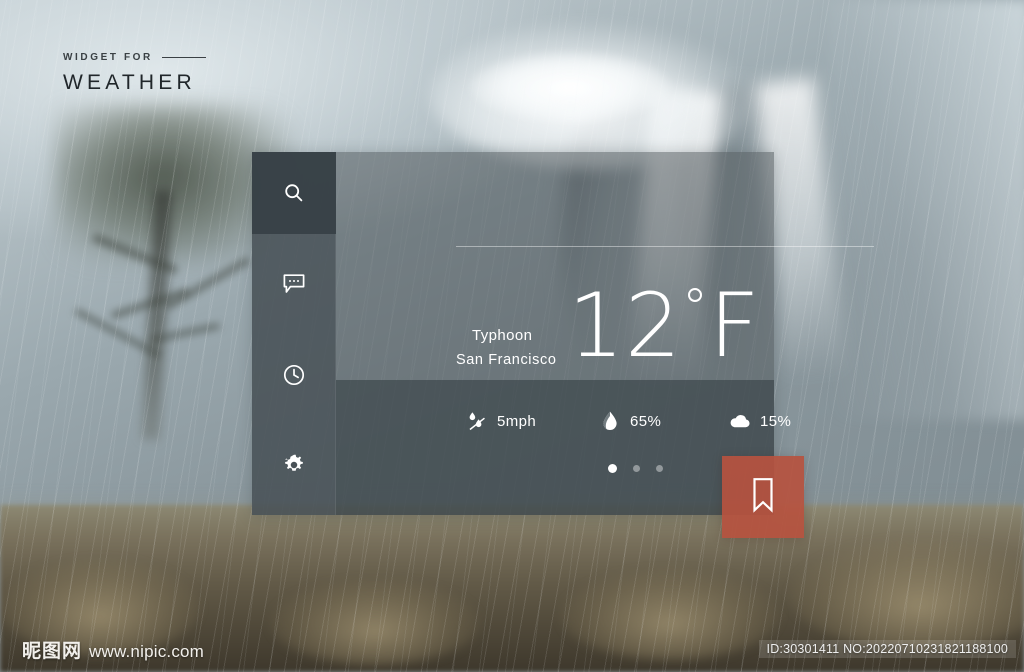  Describe the element at coordinates (887, 649) in the screenshot. I see `asset-id-watermark: ID:30301411 NO:20220710231821188100` at that location.